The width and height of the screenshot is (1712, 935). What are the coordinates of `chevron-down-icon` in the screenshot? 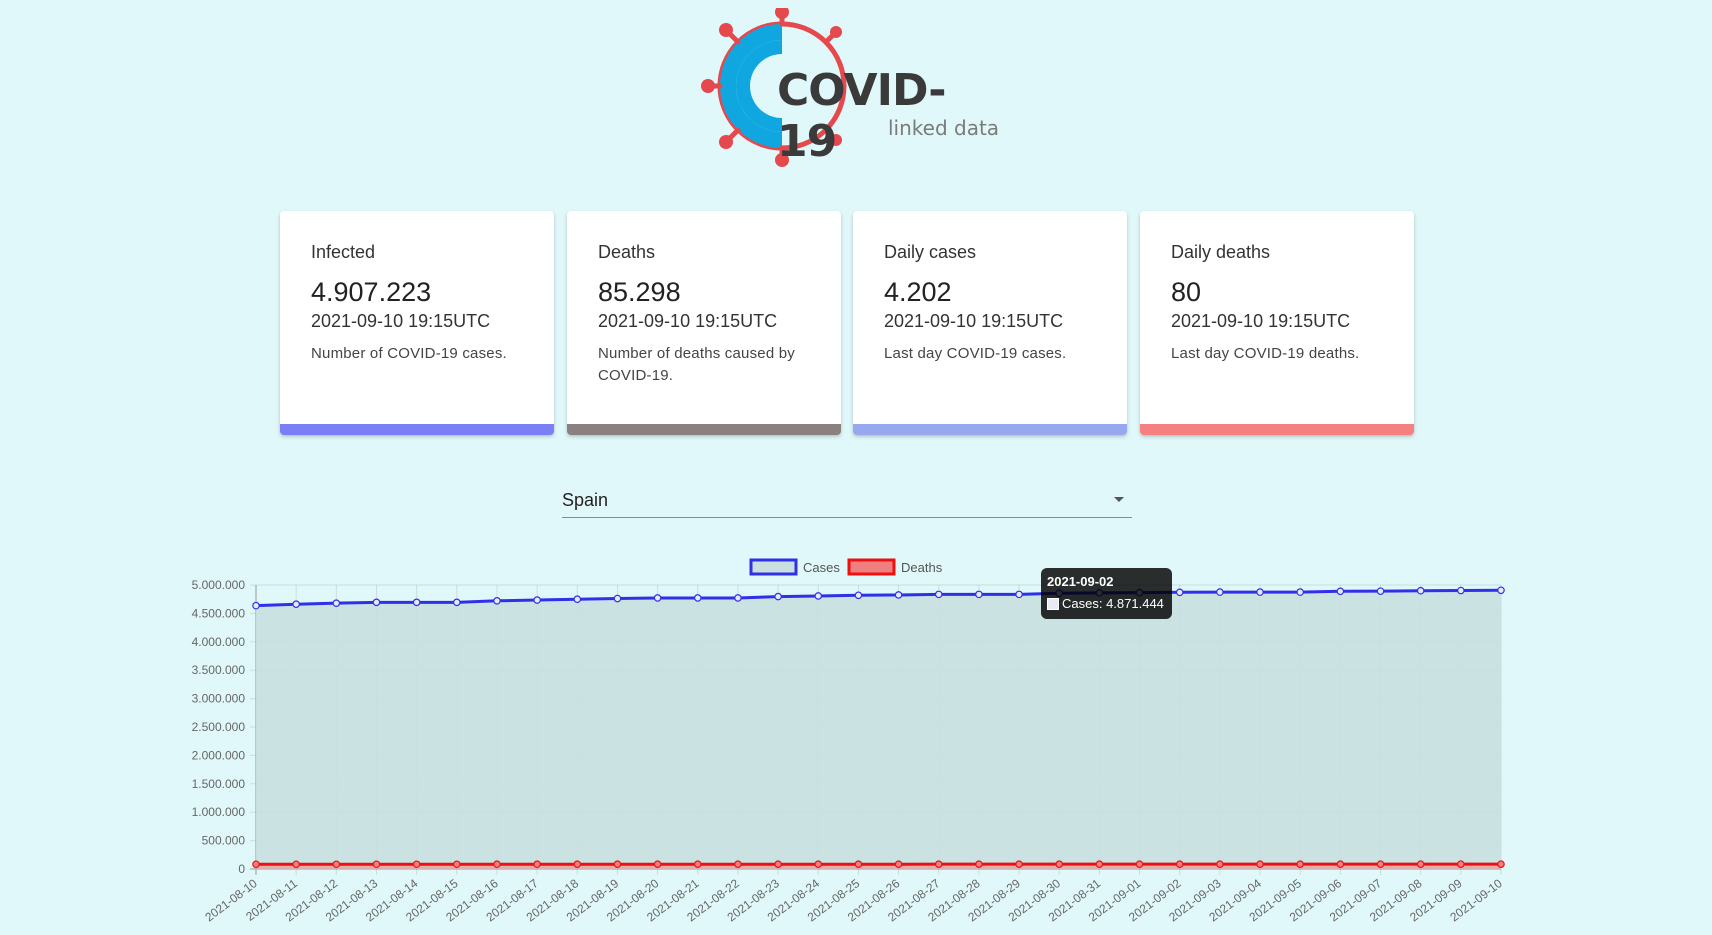 It's located at (1119, 499).